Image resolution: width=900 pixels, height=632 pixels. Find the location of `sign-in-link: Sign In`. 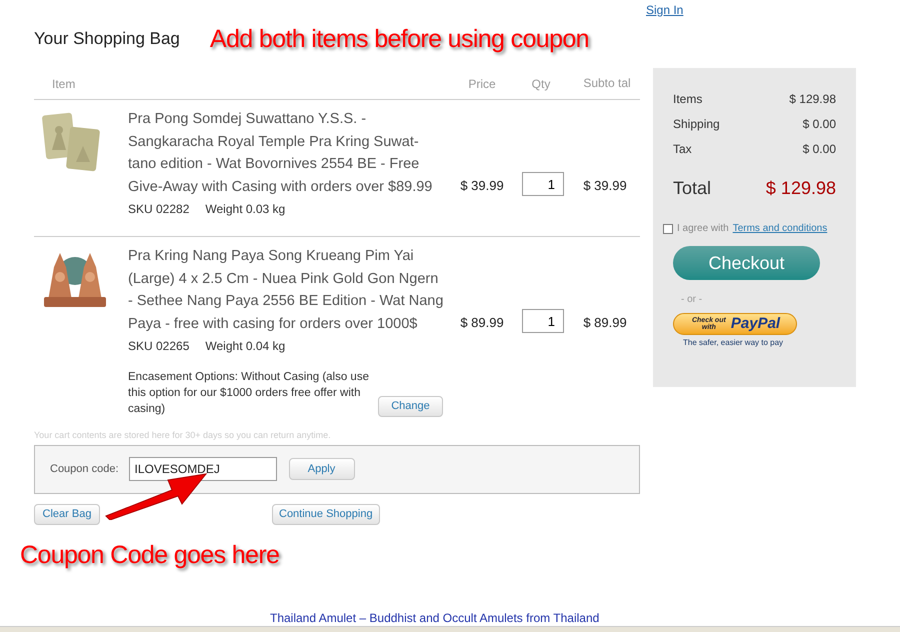

sign-in-link: Sign In is located at coordinates (751, 34).